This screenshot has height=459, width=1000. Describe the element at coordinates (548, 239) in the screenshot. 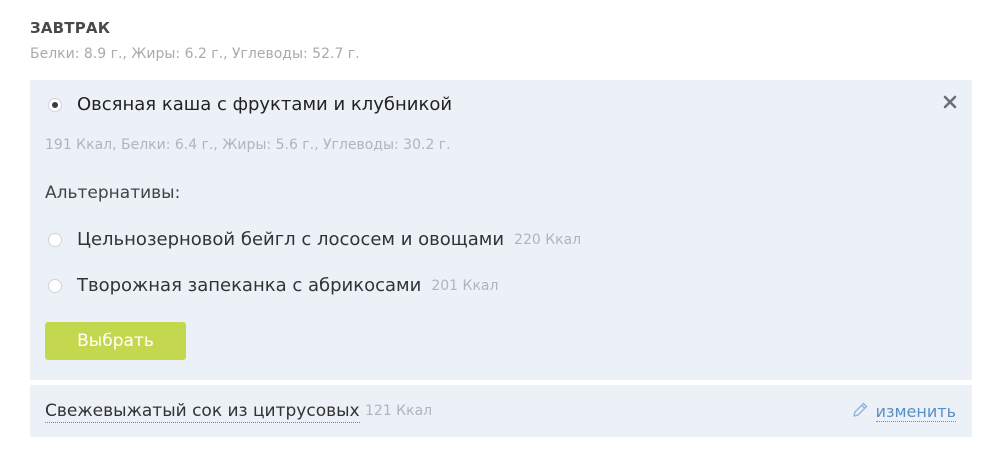

I see `alternative-kcal: 220 Ккал` at that location.